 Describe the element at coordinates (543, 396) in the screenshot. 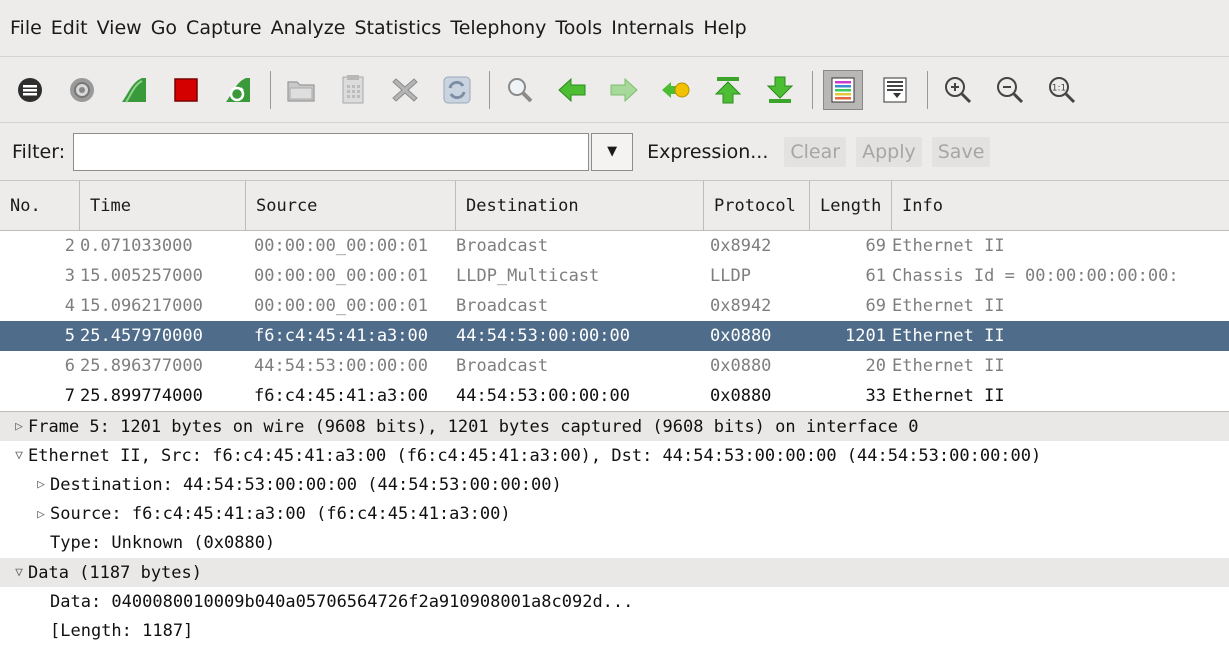

I see `packet-cell-dst: 44:54:53:00:00:00` at that location.